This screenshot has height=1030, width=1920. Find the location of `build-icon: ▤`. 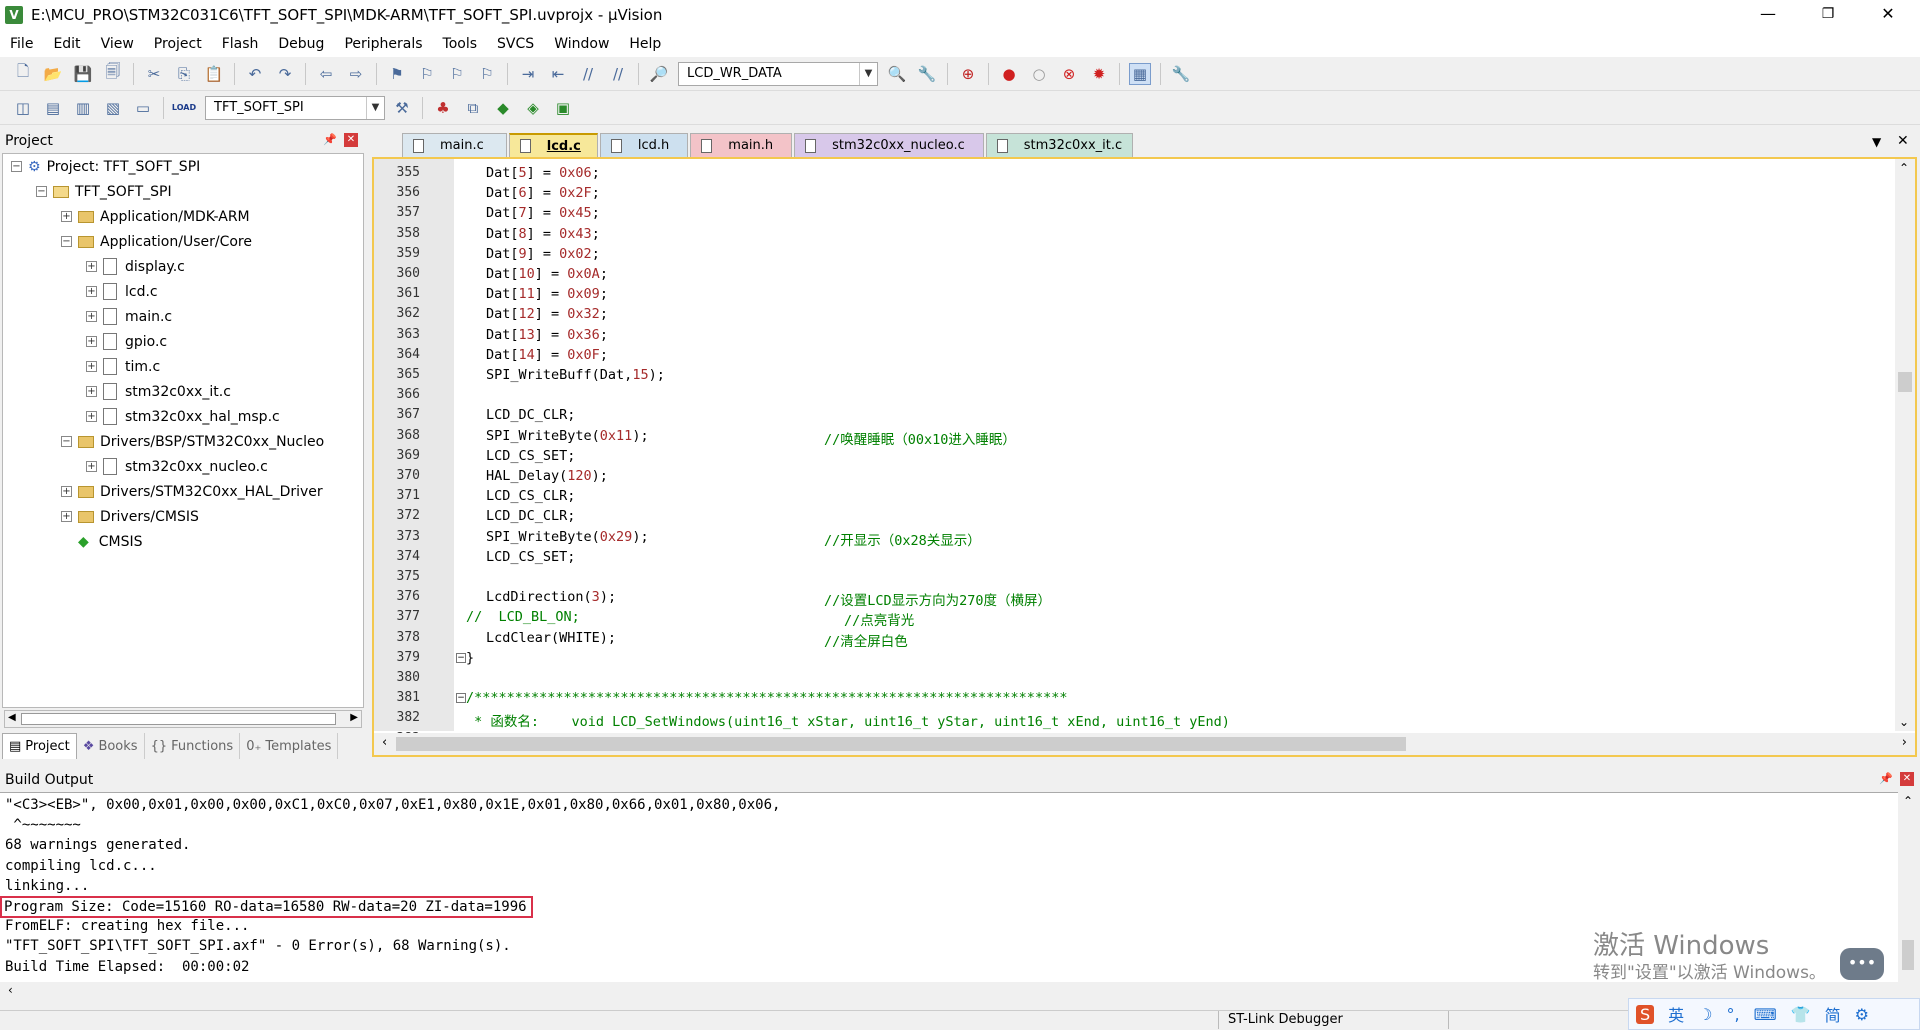

build-icon: ▤ is located at coordinates (53, 108).